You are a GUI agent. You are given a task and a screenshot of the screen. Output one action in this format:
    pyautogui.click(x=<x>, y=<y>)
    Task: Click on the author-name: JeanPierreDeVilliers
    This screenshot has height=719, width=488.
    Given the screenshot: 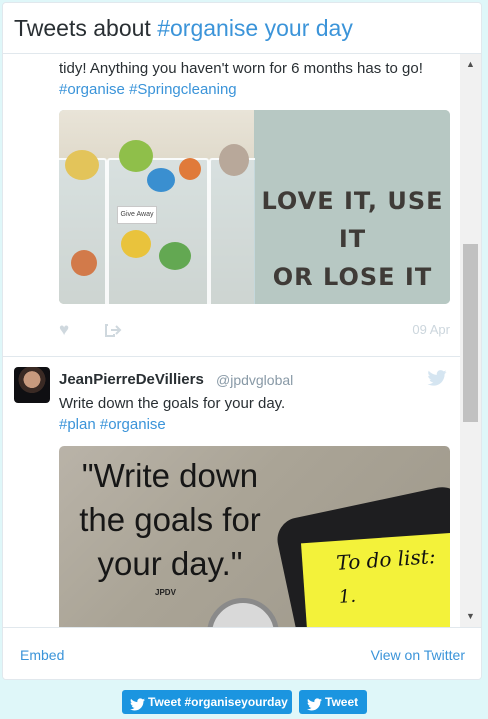 What is the action you would take?
    pyautogui.click(x=131, y=379)
    